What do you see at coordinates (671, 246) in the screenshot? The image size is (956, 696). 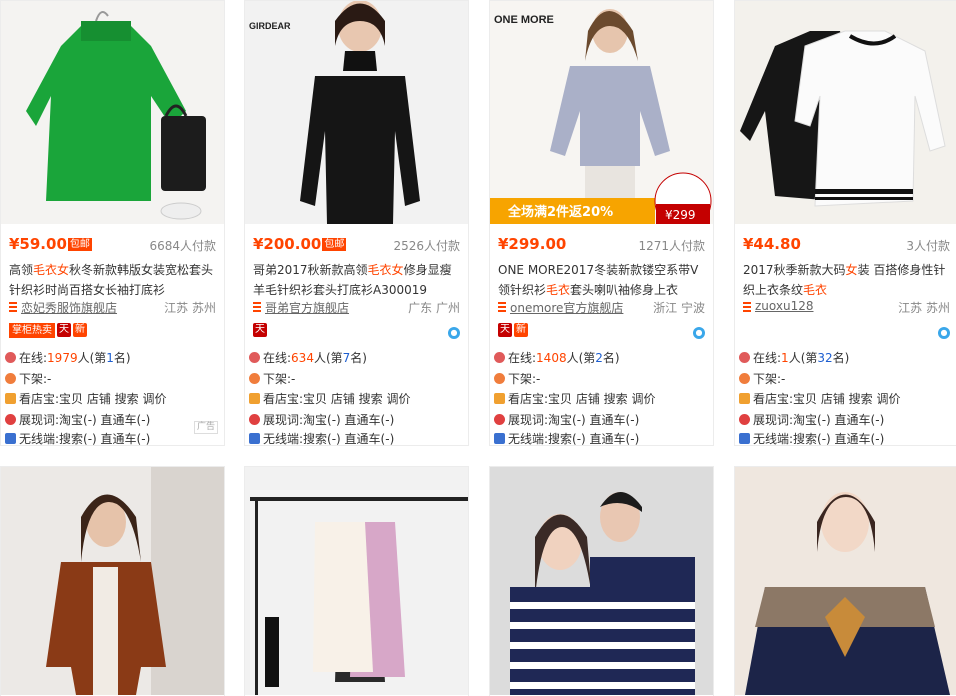 I see `sales-count: 1271人付款` at bounding box center [671, 246].